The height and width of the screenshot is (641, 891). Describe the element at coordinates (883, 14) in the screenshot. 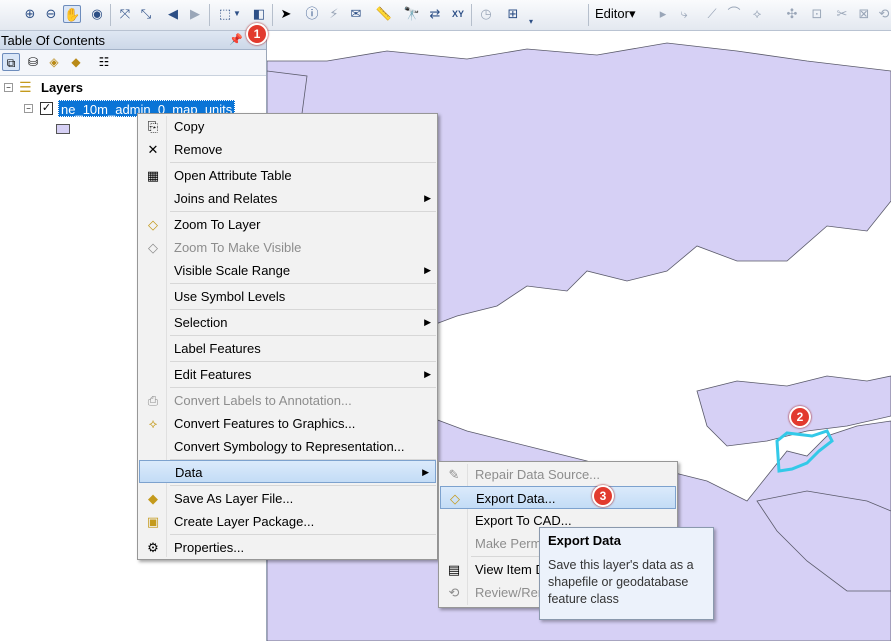

I see `rotate-icon: ⟲` at that location.